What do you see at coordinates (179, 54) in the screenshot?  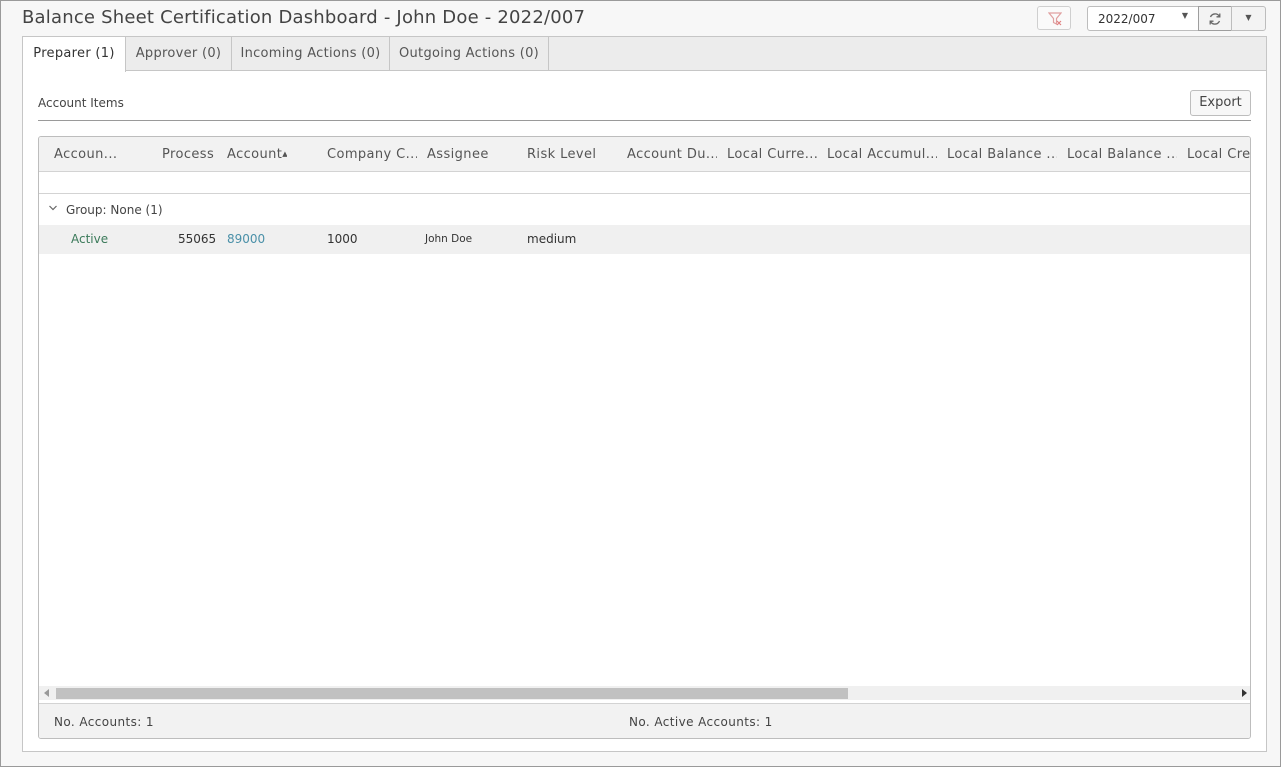 I see `tab-approver: Approver (0)` at bounding box center [179, 54].